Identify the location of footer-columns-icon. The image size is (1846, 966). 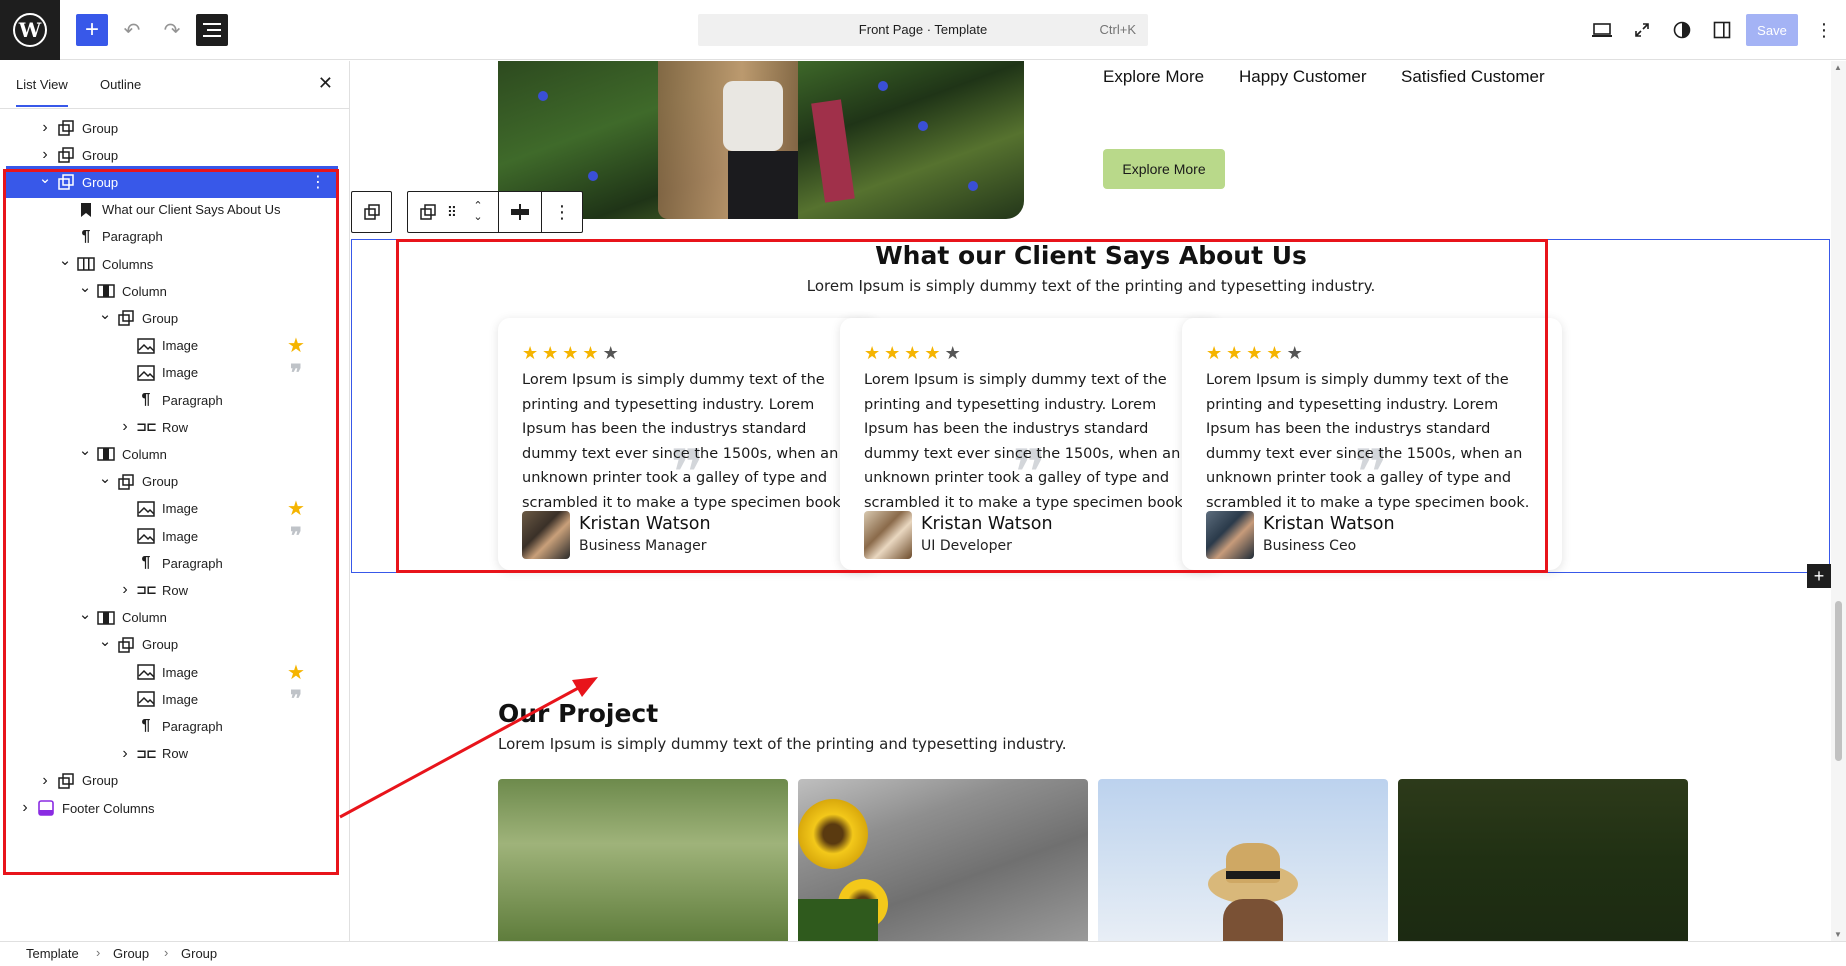
(46, 808).